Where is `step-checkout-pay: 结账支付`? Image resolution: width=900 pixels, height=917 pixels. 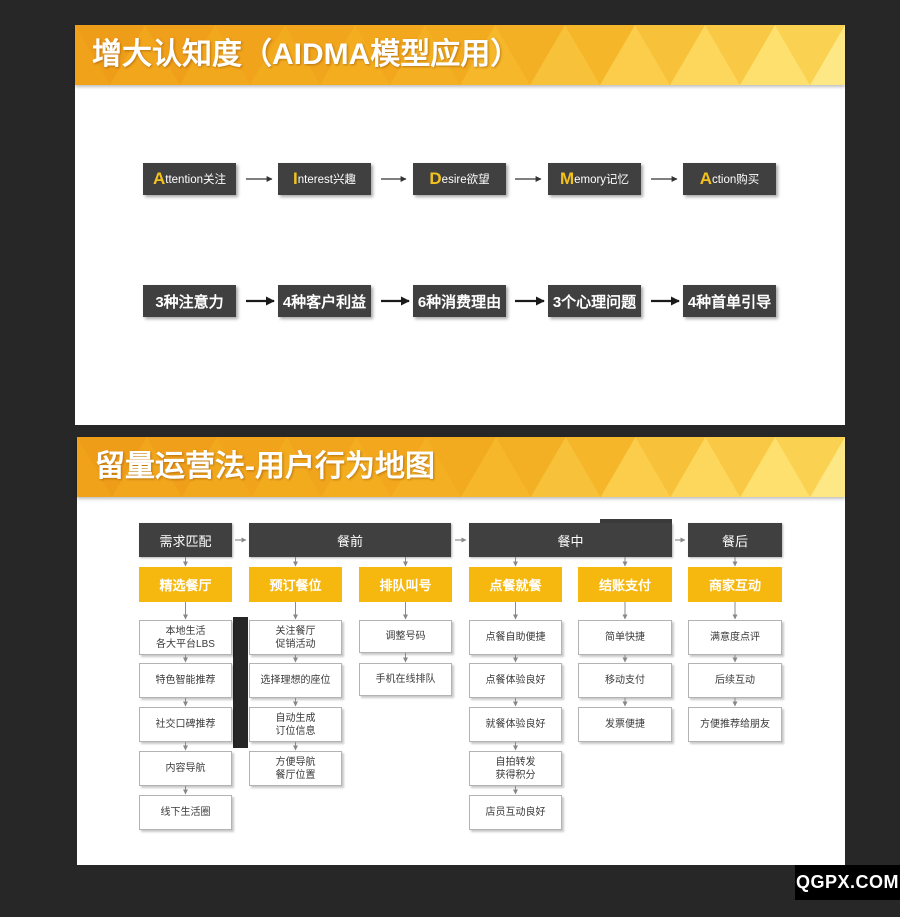
step-checkout-pay: 结账支付 is located at coordinates (625, 584).